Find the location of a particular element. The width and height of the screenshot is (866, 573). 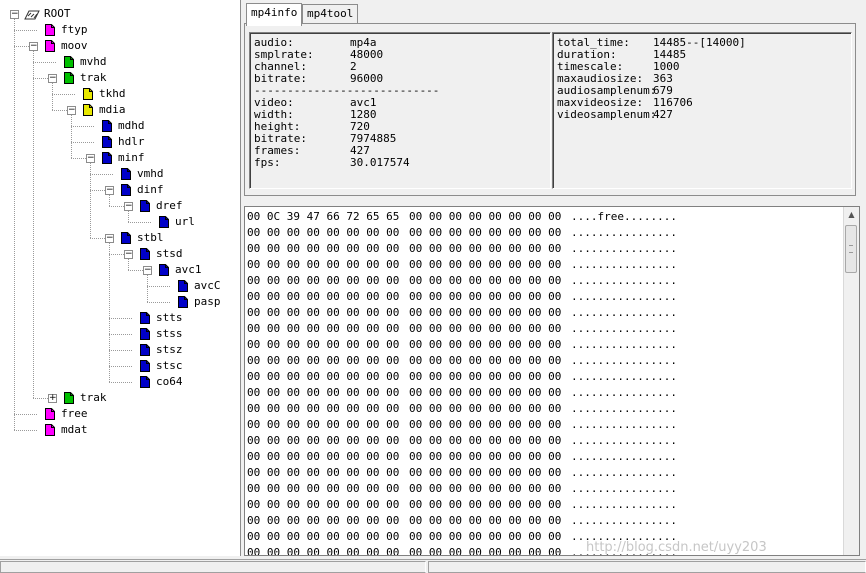

tree-node-label: ROOT is located at coordinates (57, 13).